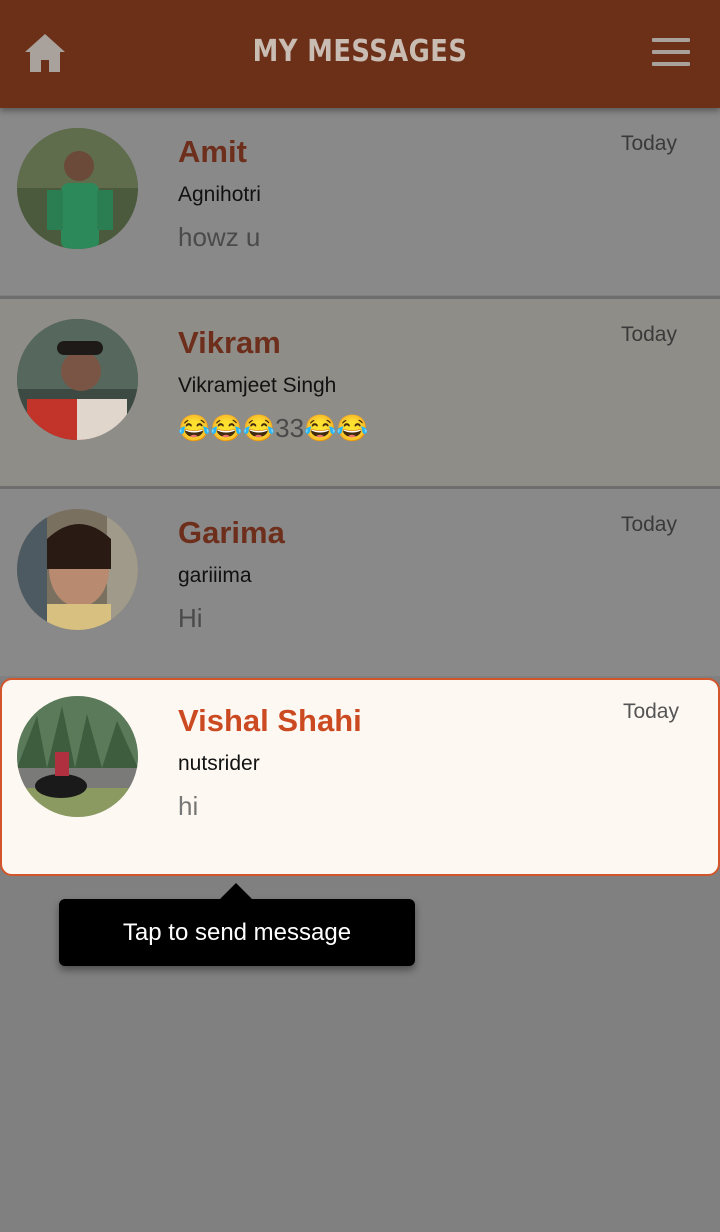 This screenshot has width=720, height=1232. What do you see at coordinates (229, 342) in the screenshot?
I see `contact-name: Vikram` at bounding box center [229, 342].